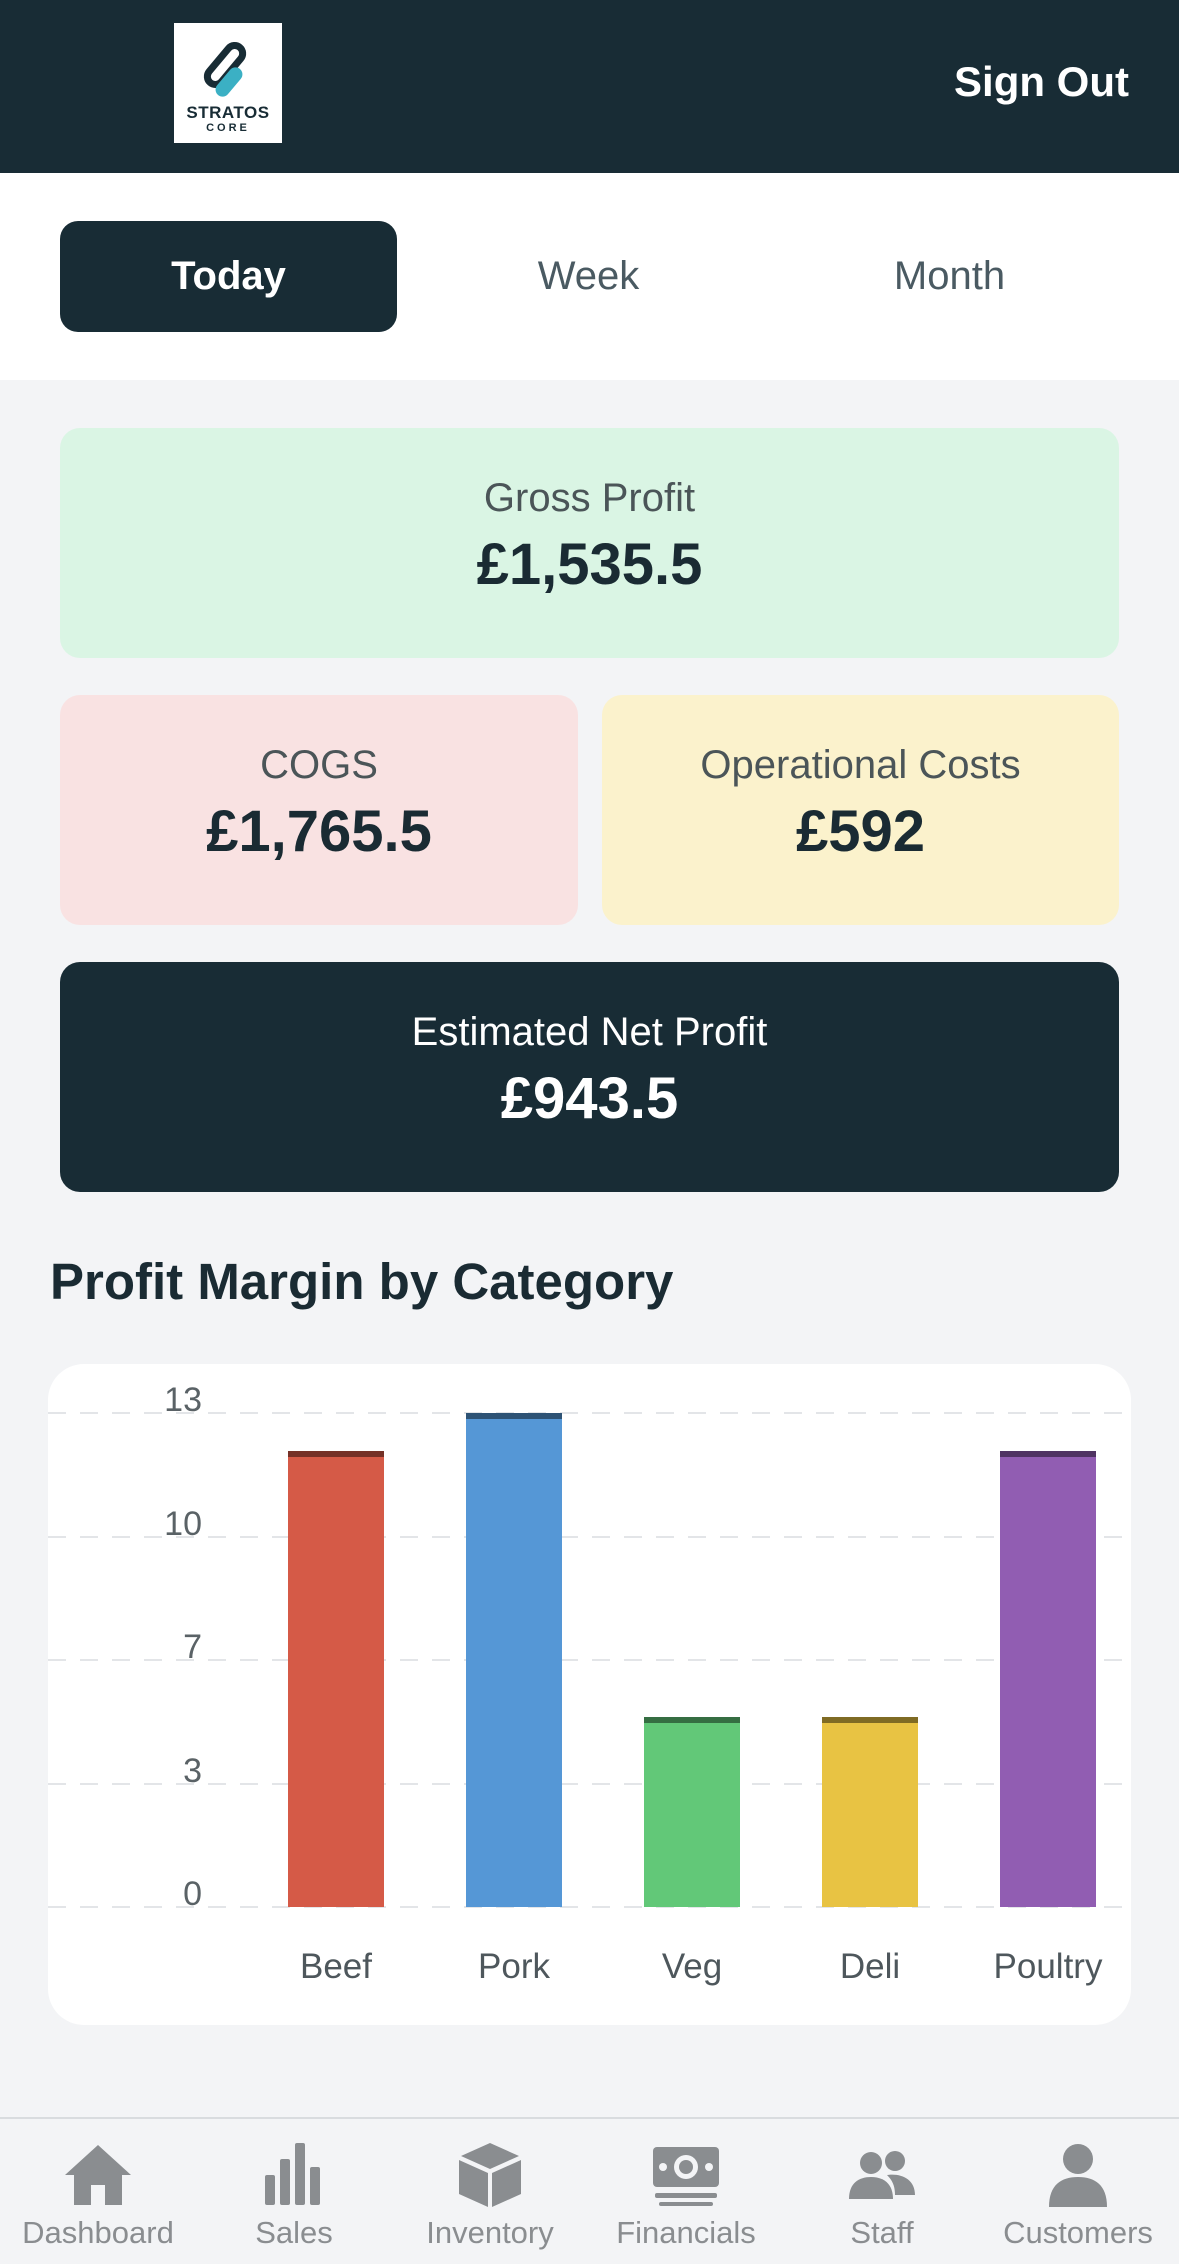  I want to click on nav-staff: Staff, so click(882, 2191).